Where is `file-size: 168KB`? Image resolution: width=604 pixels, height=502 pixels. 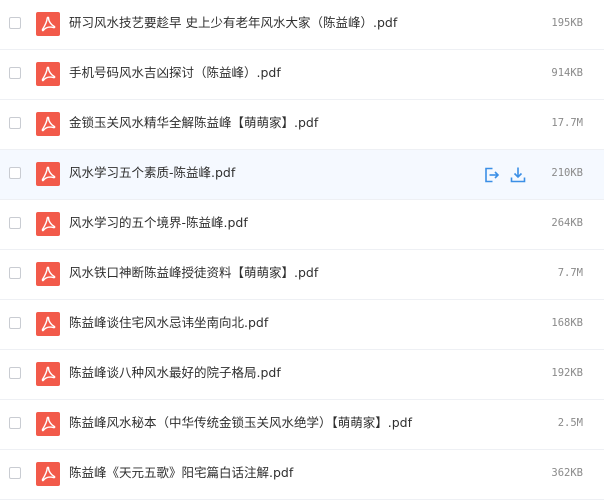
file-size: 168KB is located at coordinates (567, 323).